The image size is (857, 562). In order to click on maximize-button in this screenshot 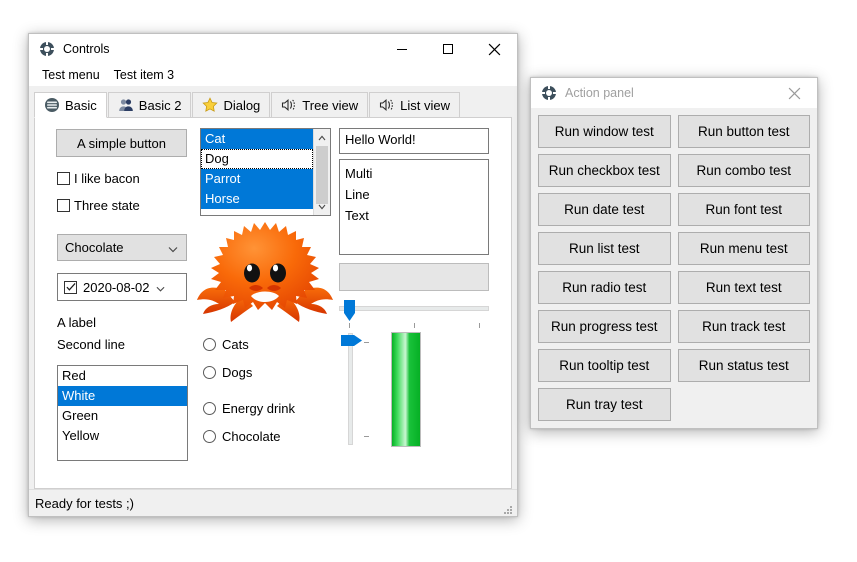, I will do `click(448, 49)`.